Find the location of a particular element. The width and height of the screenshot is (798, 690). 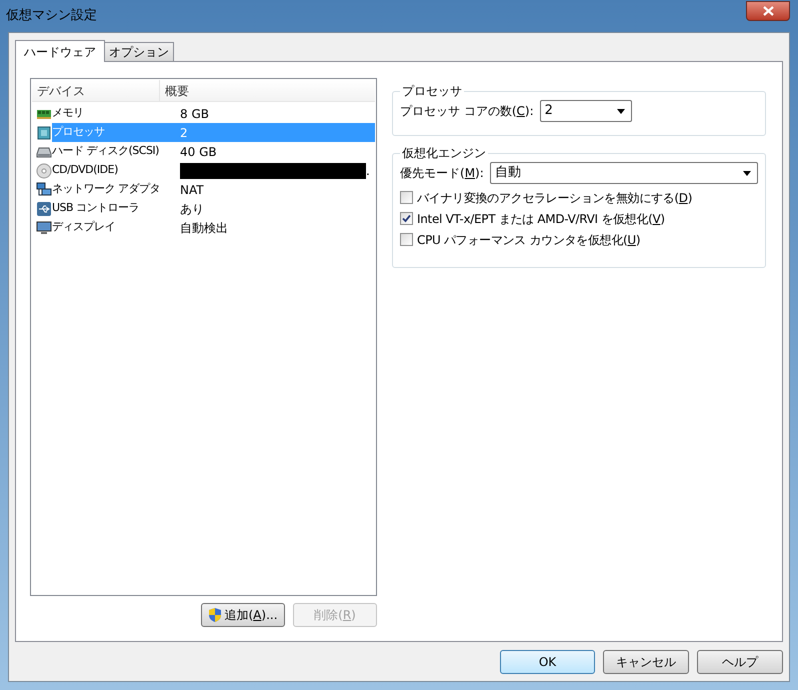

dialog-button: キャンセル is located at coordinates (646, 662).